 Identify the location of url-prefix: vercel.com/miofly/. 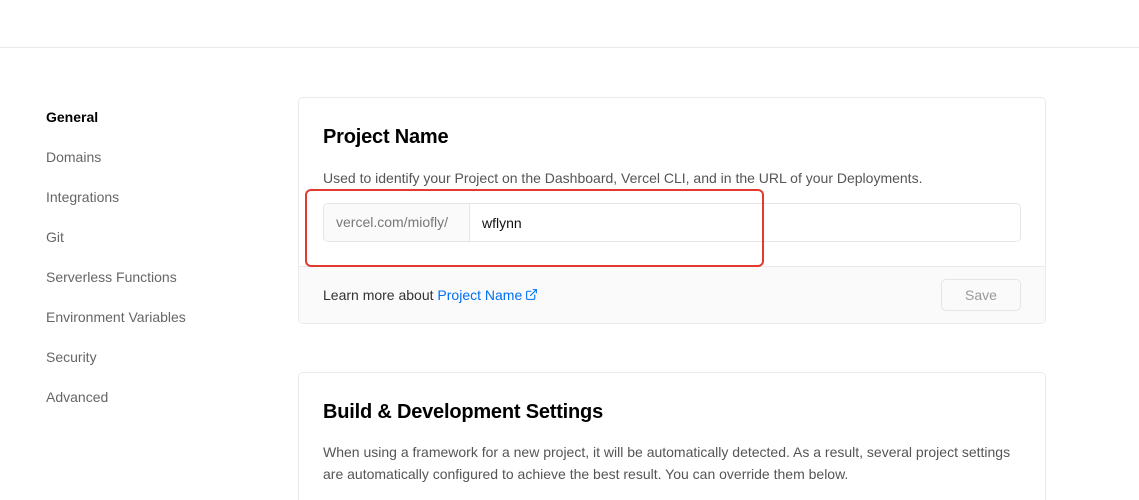
(397, 222).